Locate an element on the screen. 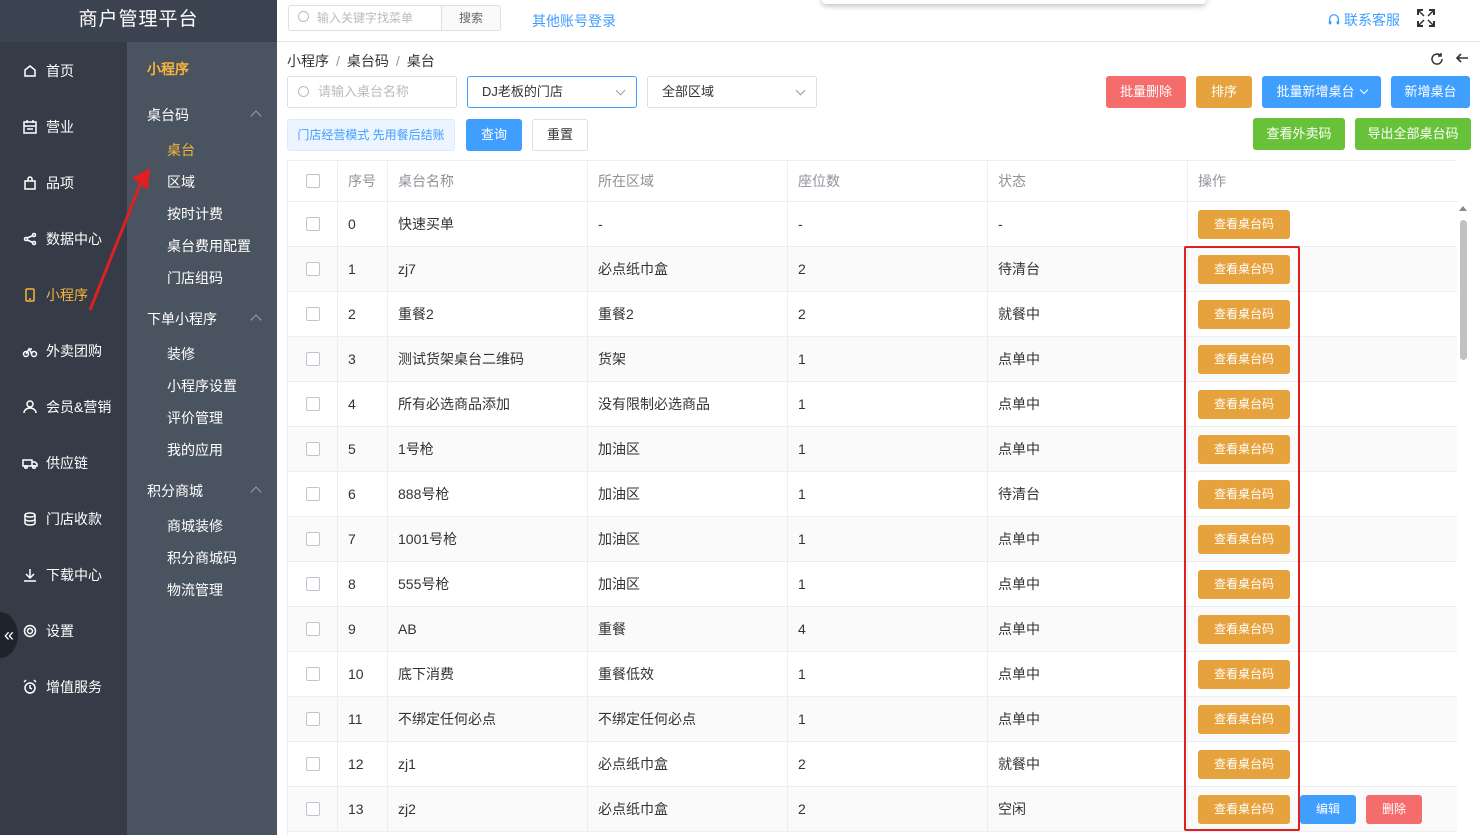 The height and width of the screenshot is (835, 1480). subnav-group: 下单小程序 is located at coordinates (182, 319).